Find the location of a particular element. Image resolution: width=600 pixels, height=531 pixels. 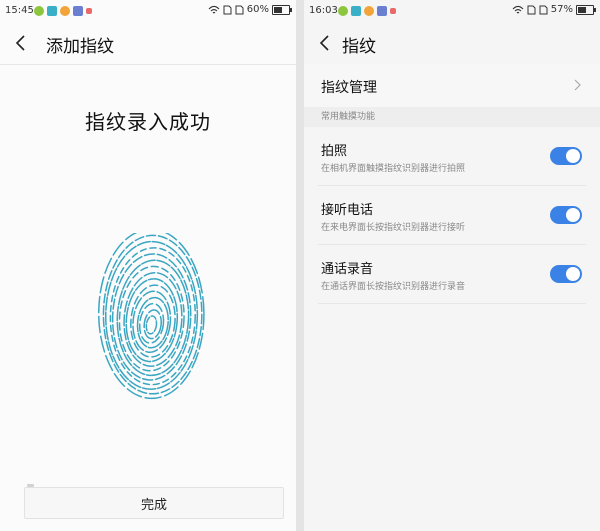

success-message: 指纹录入成功 is located at coordinates (148, 122).